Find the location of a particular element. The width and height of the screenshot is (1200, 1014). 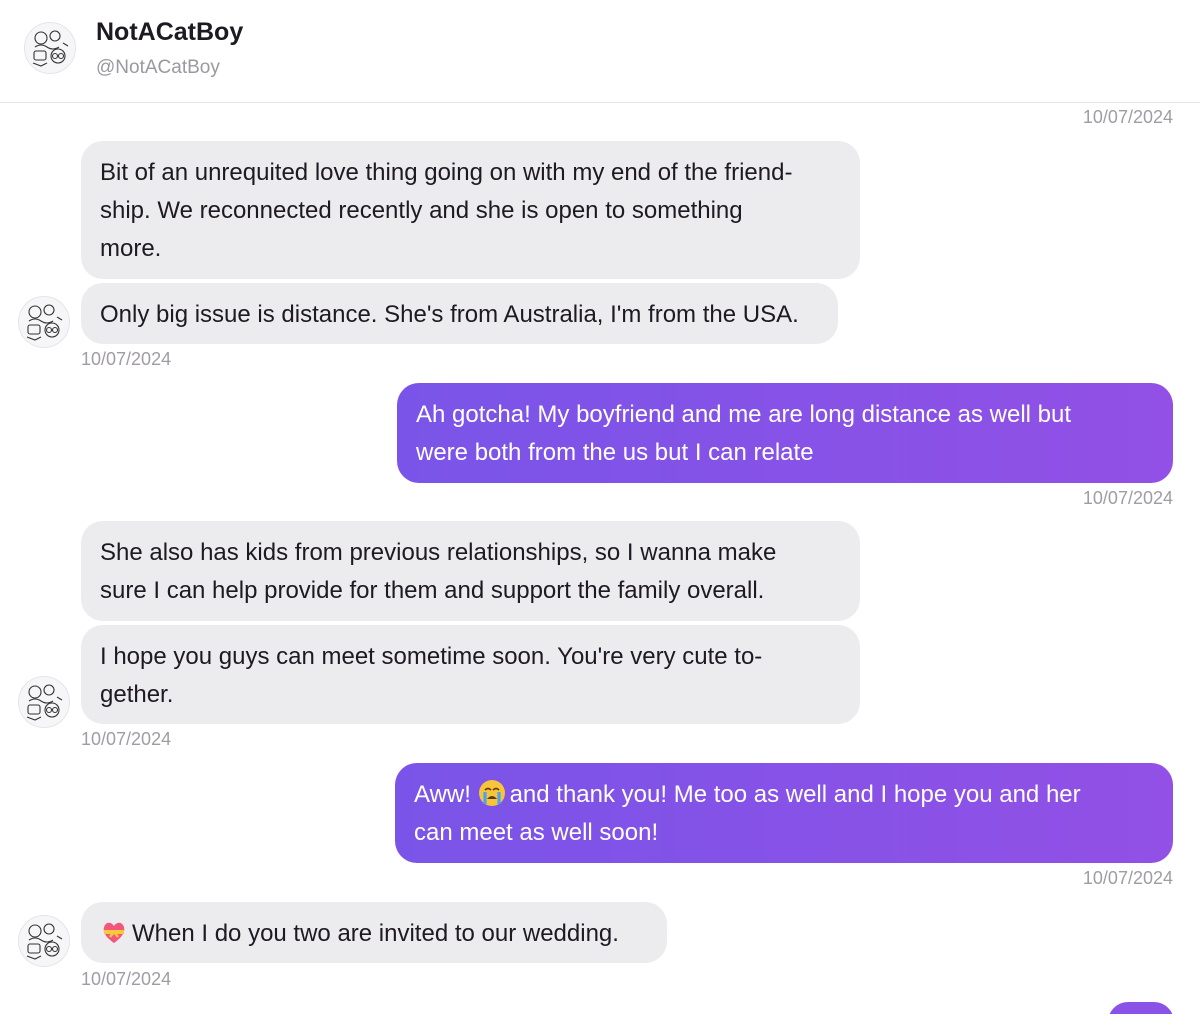

message-line: gether. is located at coordinates (137, 694).